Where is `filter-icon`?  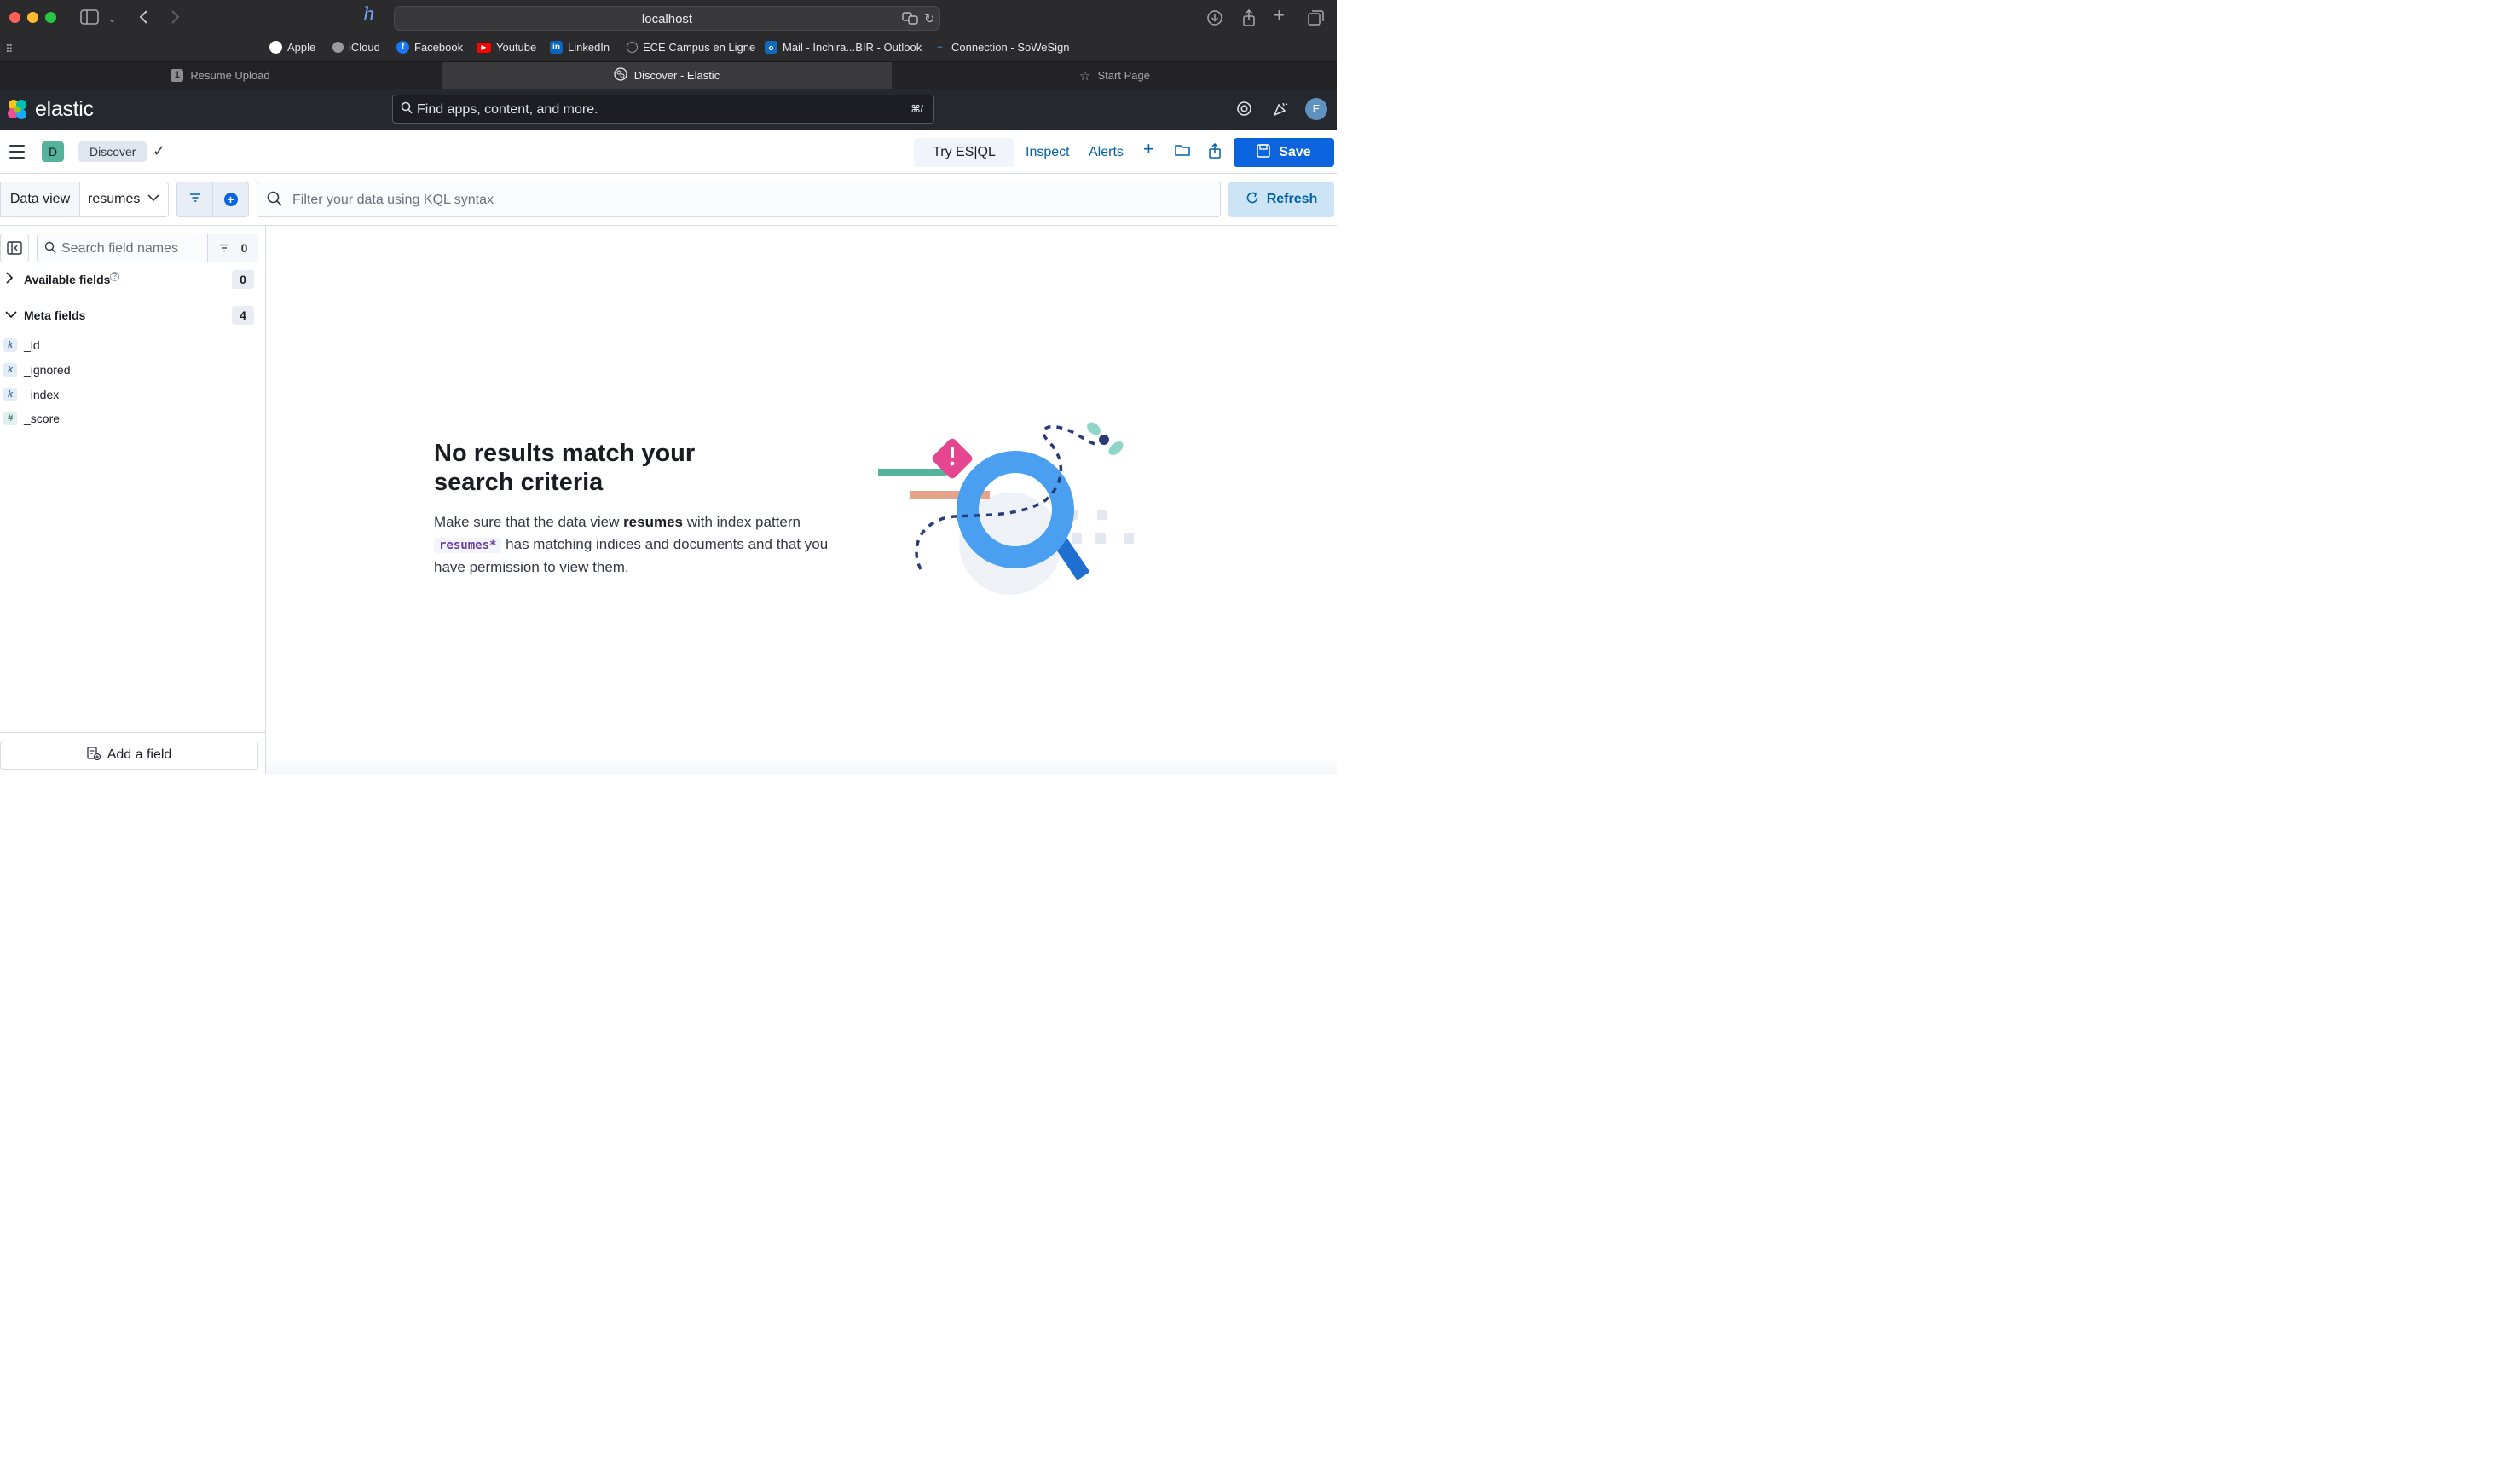
filter-icon is located at coordinates (224, 248).